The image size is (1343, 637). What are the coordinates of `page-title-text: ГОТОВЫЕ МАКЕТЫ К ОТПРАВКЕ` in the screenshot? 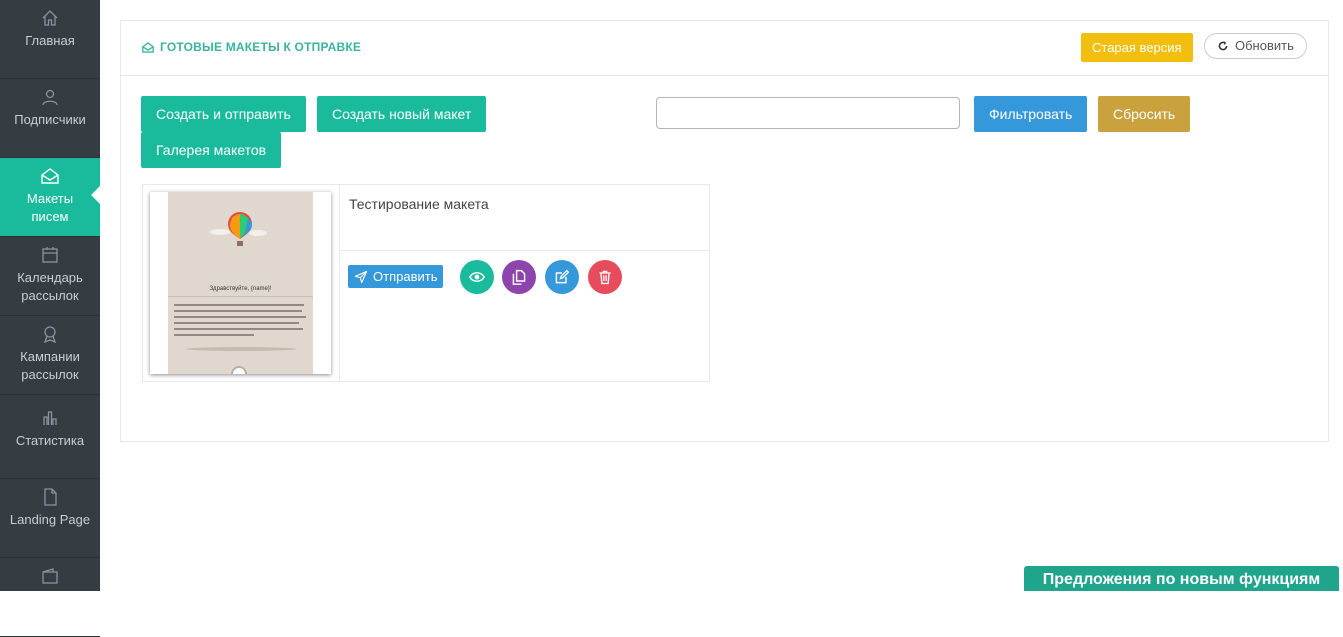 It's located at (261, 47).